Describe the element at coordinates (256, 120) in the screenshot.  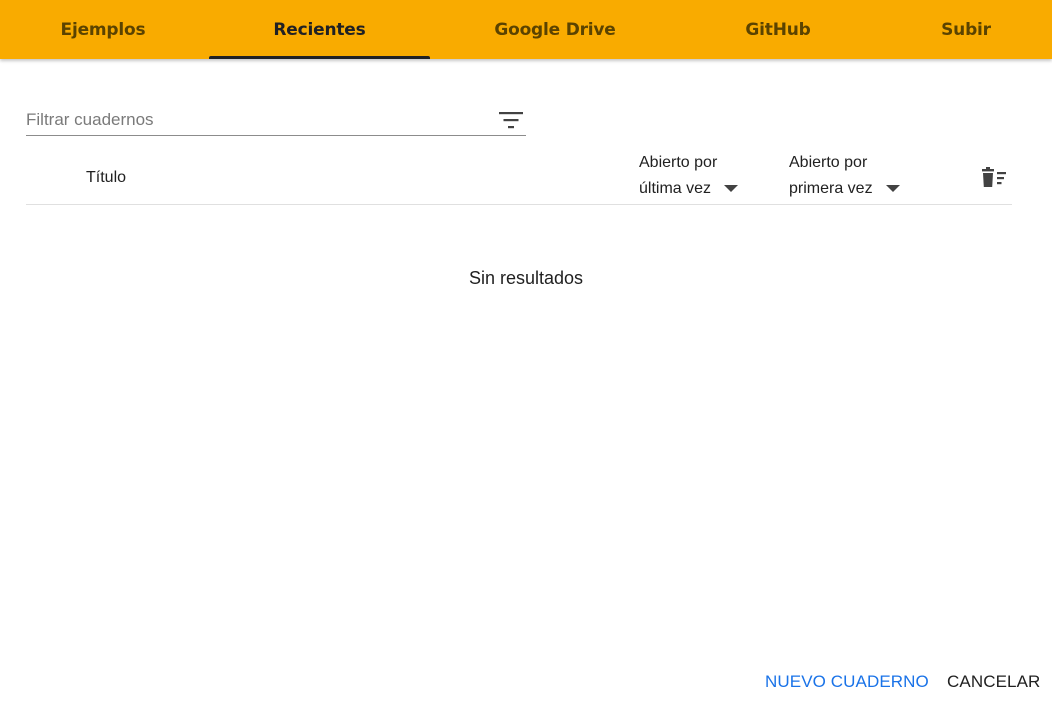
I see `filter-input` at that location.